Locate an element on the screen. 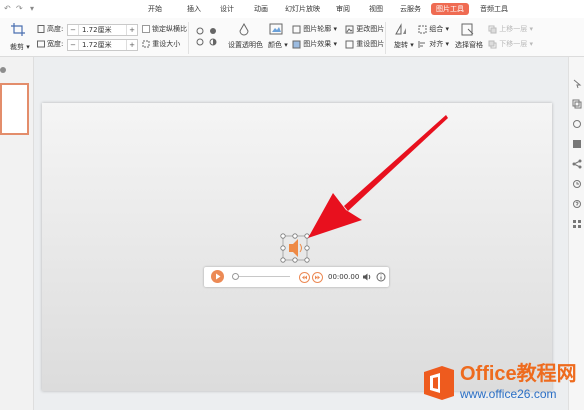 This screenshot has width=584, height=410. menu-insert: 插入 is located at coordinates (194, 9).